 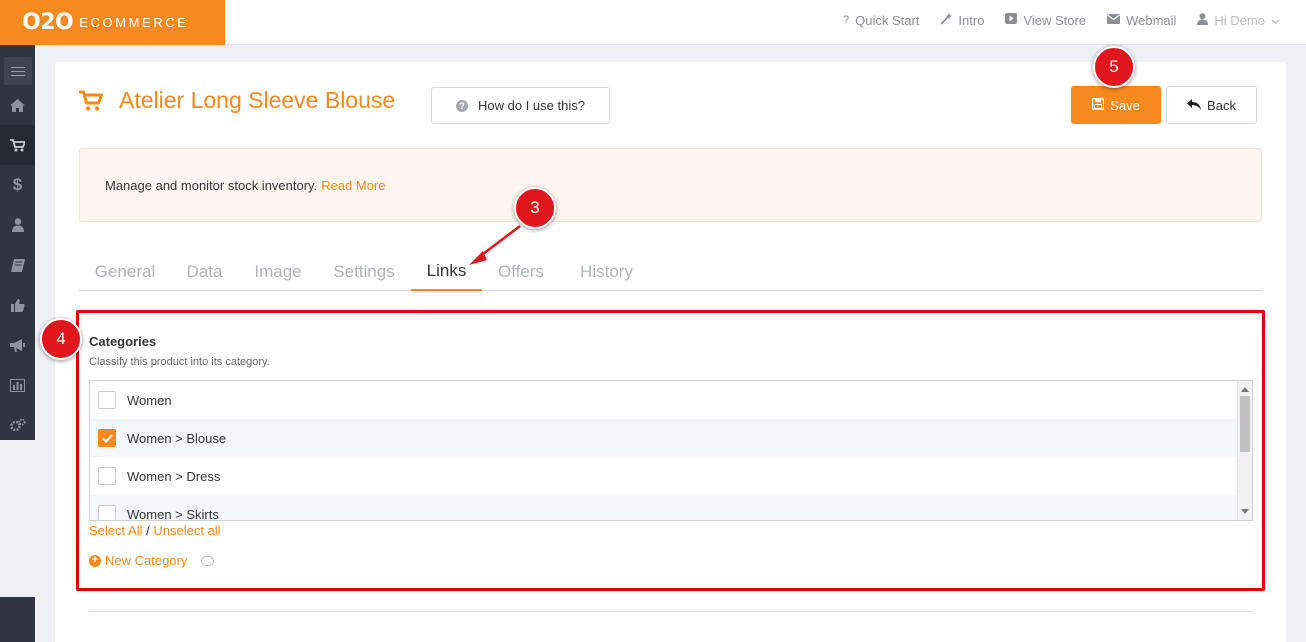 I want to click on nav-intro: Intro, so click(x=962, y=20).